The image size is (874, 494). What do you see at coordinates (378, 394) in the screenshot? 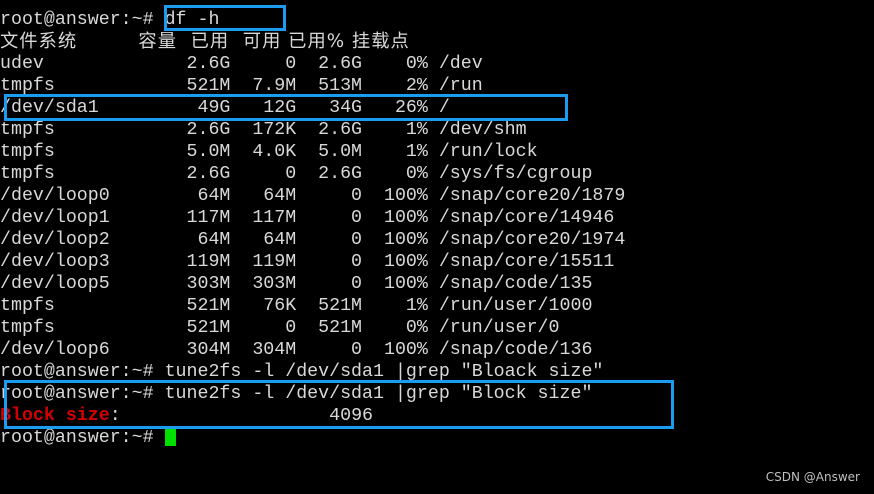
I see `command-text: tune2fs -l /dev/sda1 |grep "Block size"` at bounding box center [378, 394].